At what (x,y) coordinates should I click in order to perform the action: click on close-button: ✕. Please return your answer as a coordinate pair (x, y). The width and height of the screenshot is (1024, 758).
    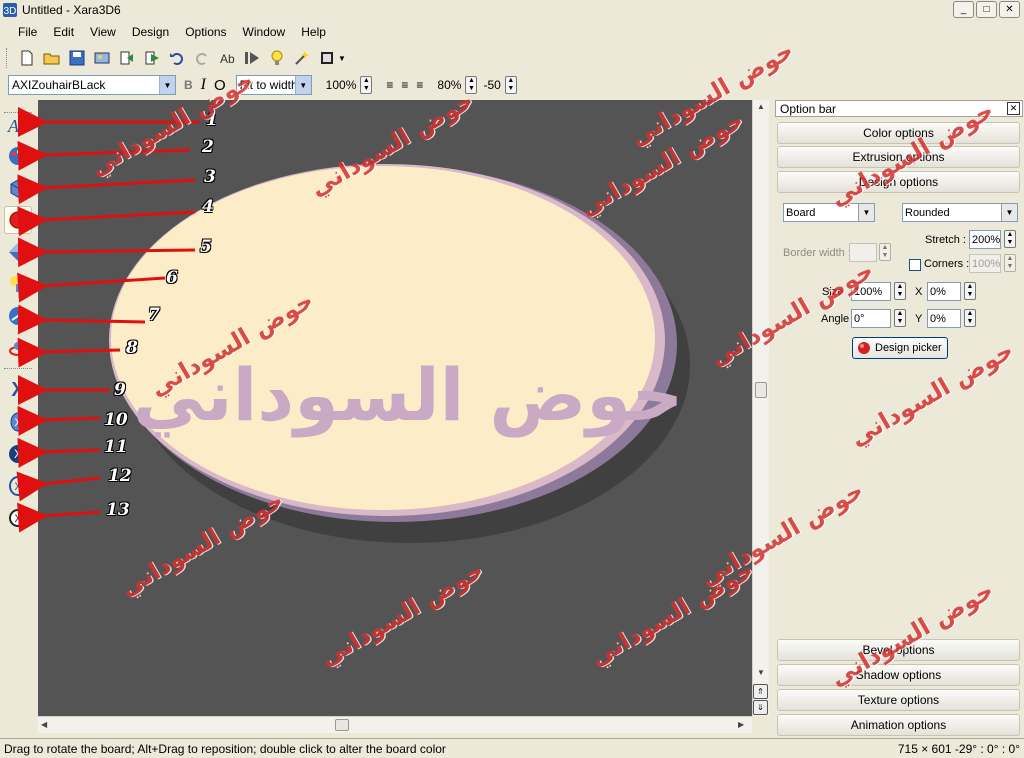
    Looking at the image, I should click on (1009, 9).